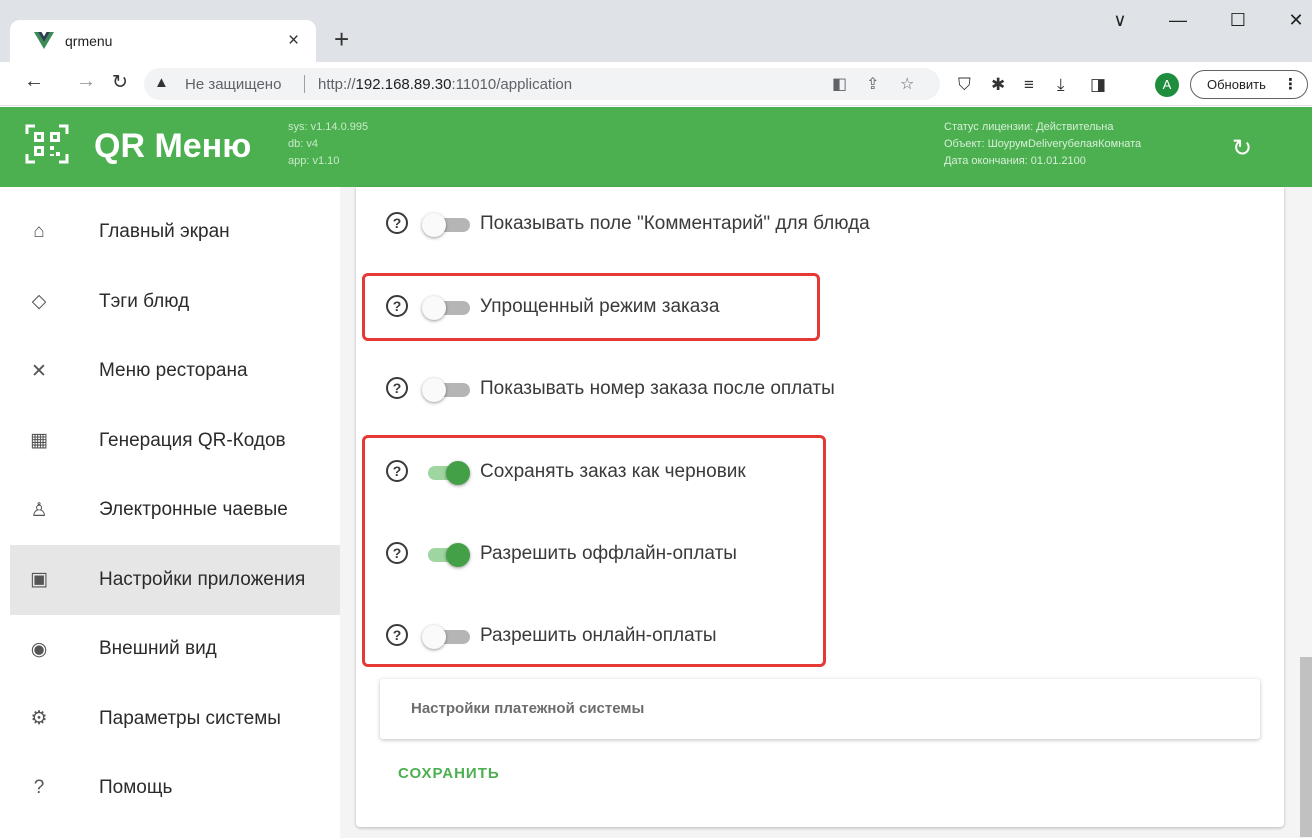 The width and height of the screenshot is (1312, 838). I want to click on sidebar-item-label: Тэги блюд, so click(144, 301).